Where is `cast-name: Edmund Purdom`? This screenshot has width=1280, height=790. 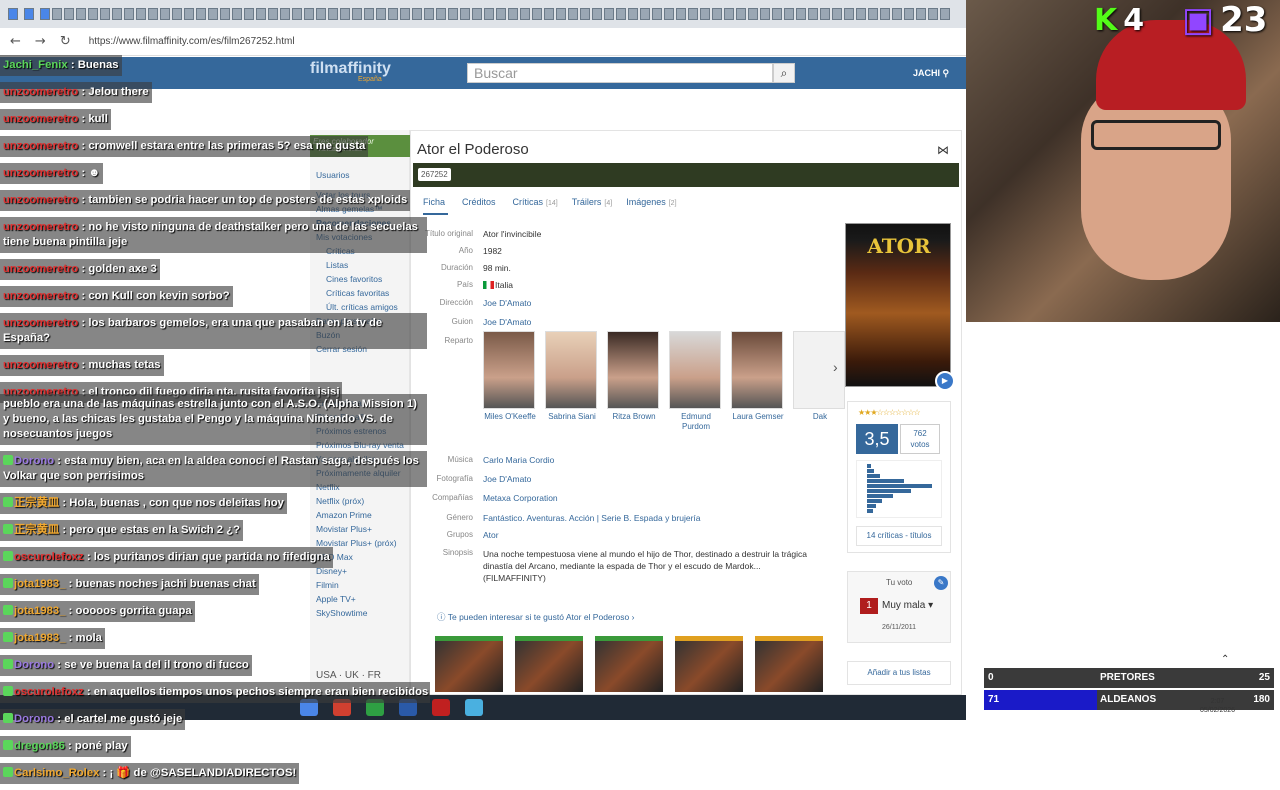 cast-name: Edmund Purdom is located at coordinates (696, 422).